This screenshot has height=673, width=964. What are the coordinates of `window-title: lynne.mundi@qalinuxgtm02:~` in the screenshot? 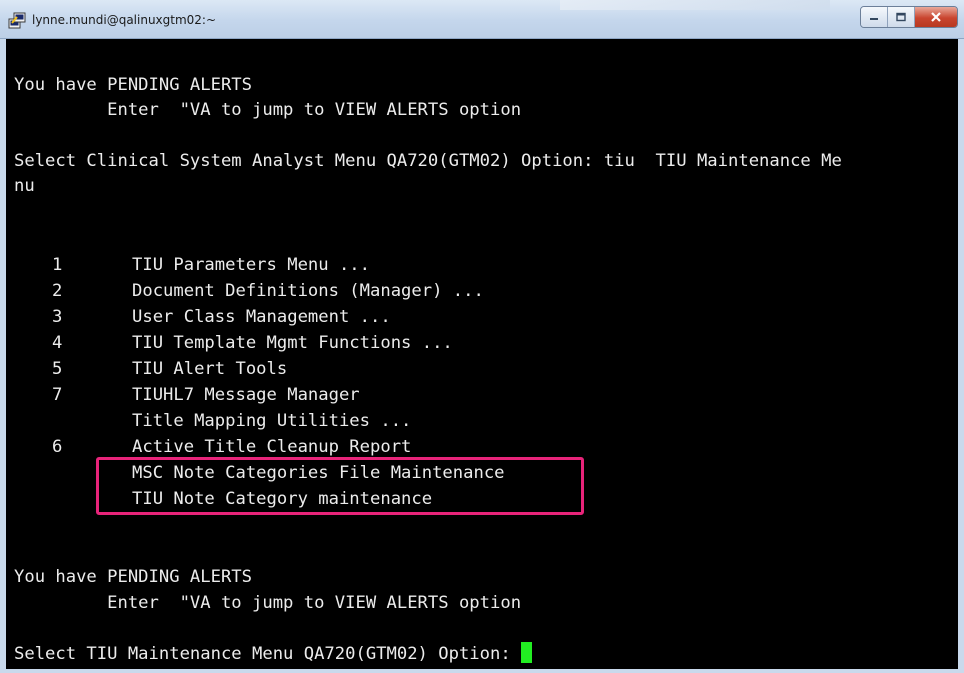 It's located at (124, 20).